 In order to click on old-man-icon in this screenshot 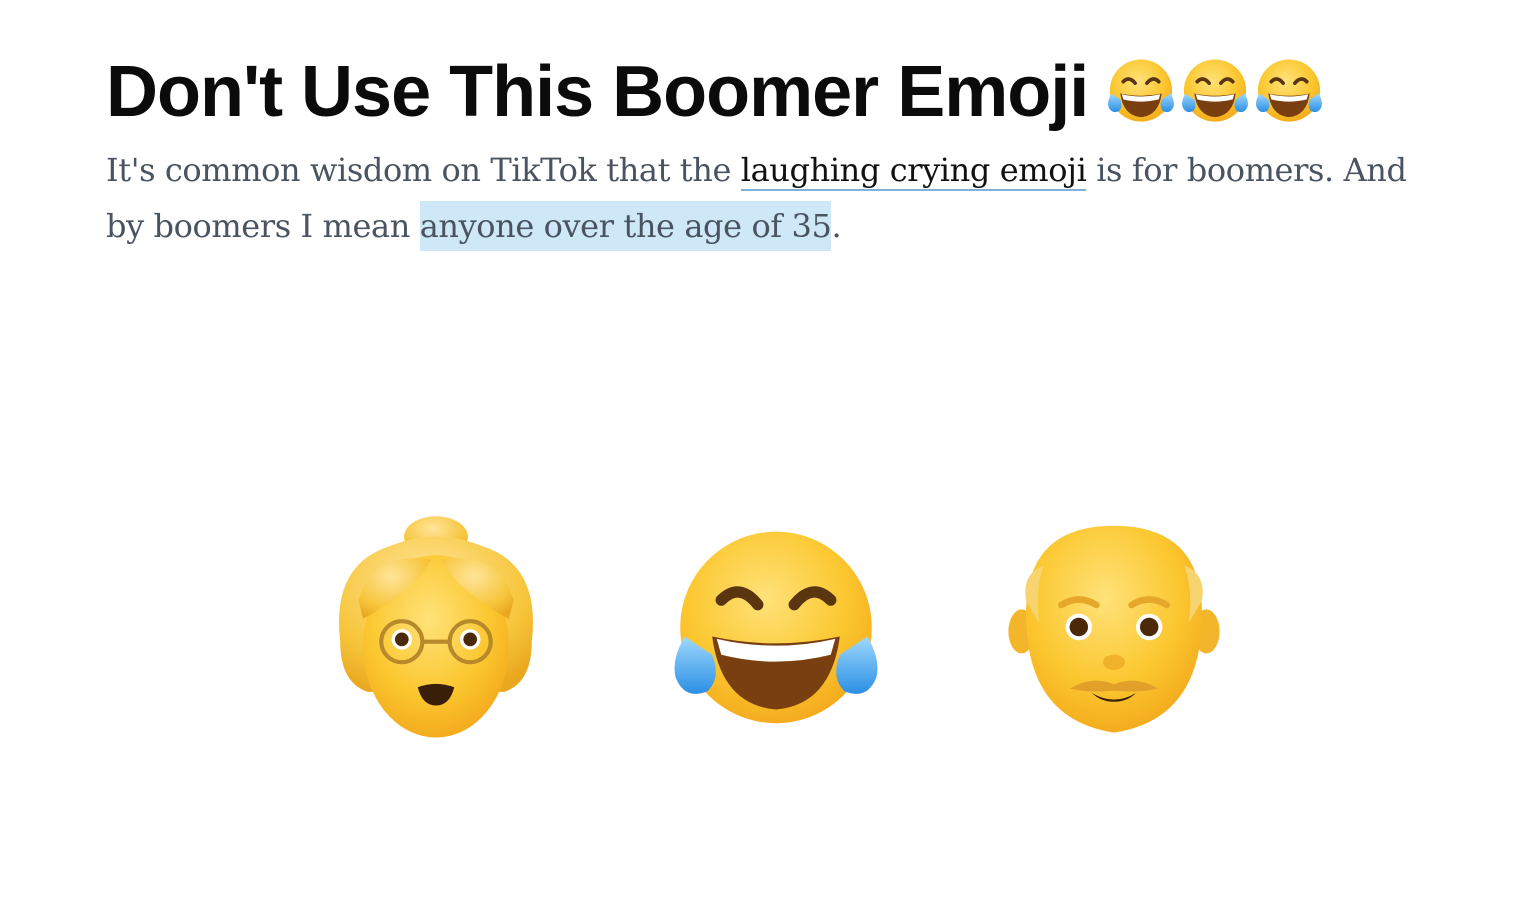, I will do `click(1114, 629)`.